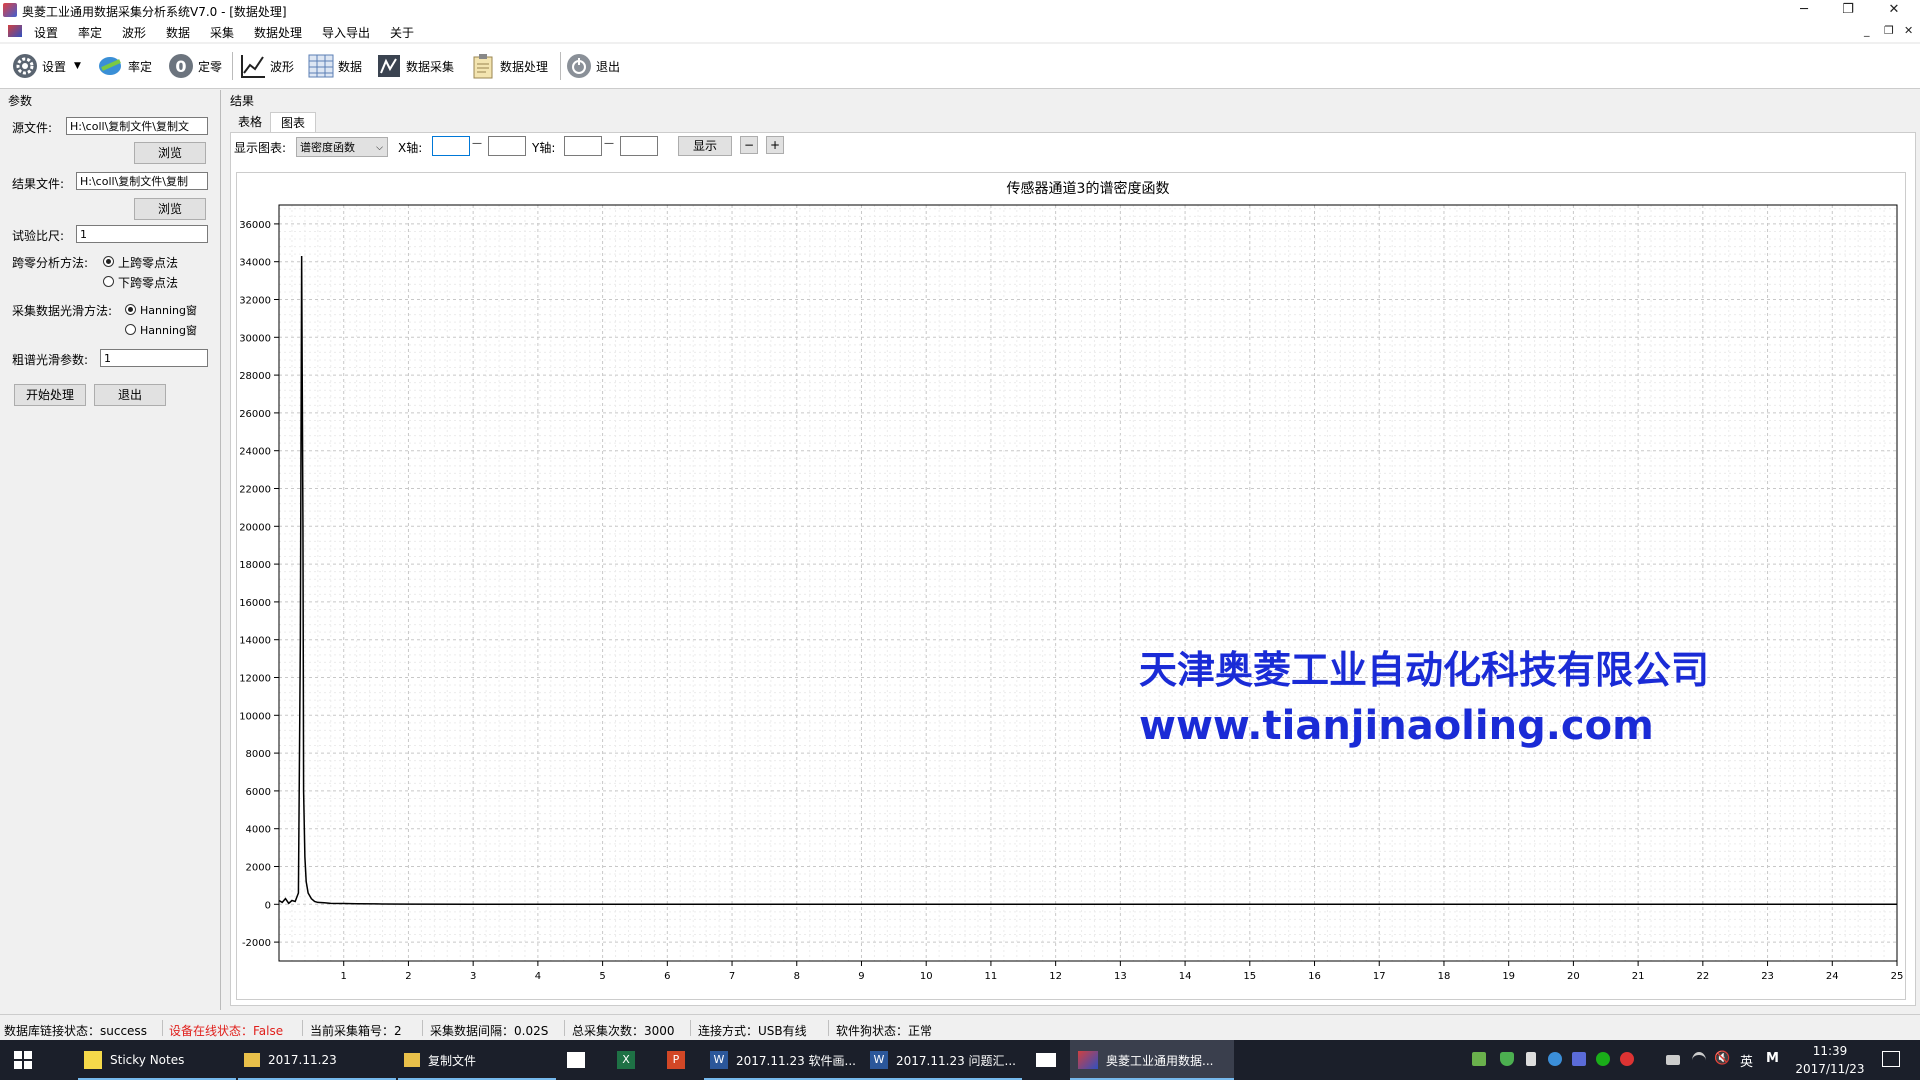  I want to click on status-connection: 连接方式：USB有线, so click(752, 1031).